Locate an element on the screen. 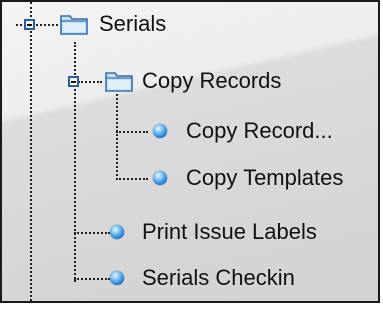 This screenshot has height=311, width=383. tree-connector-copy-records-children is located at coordinates (117, 137).